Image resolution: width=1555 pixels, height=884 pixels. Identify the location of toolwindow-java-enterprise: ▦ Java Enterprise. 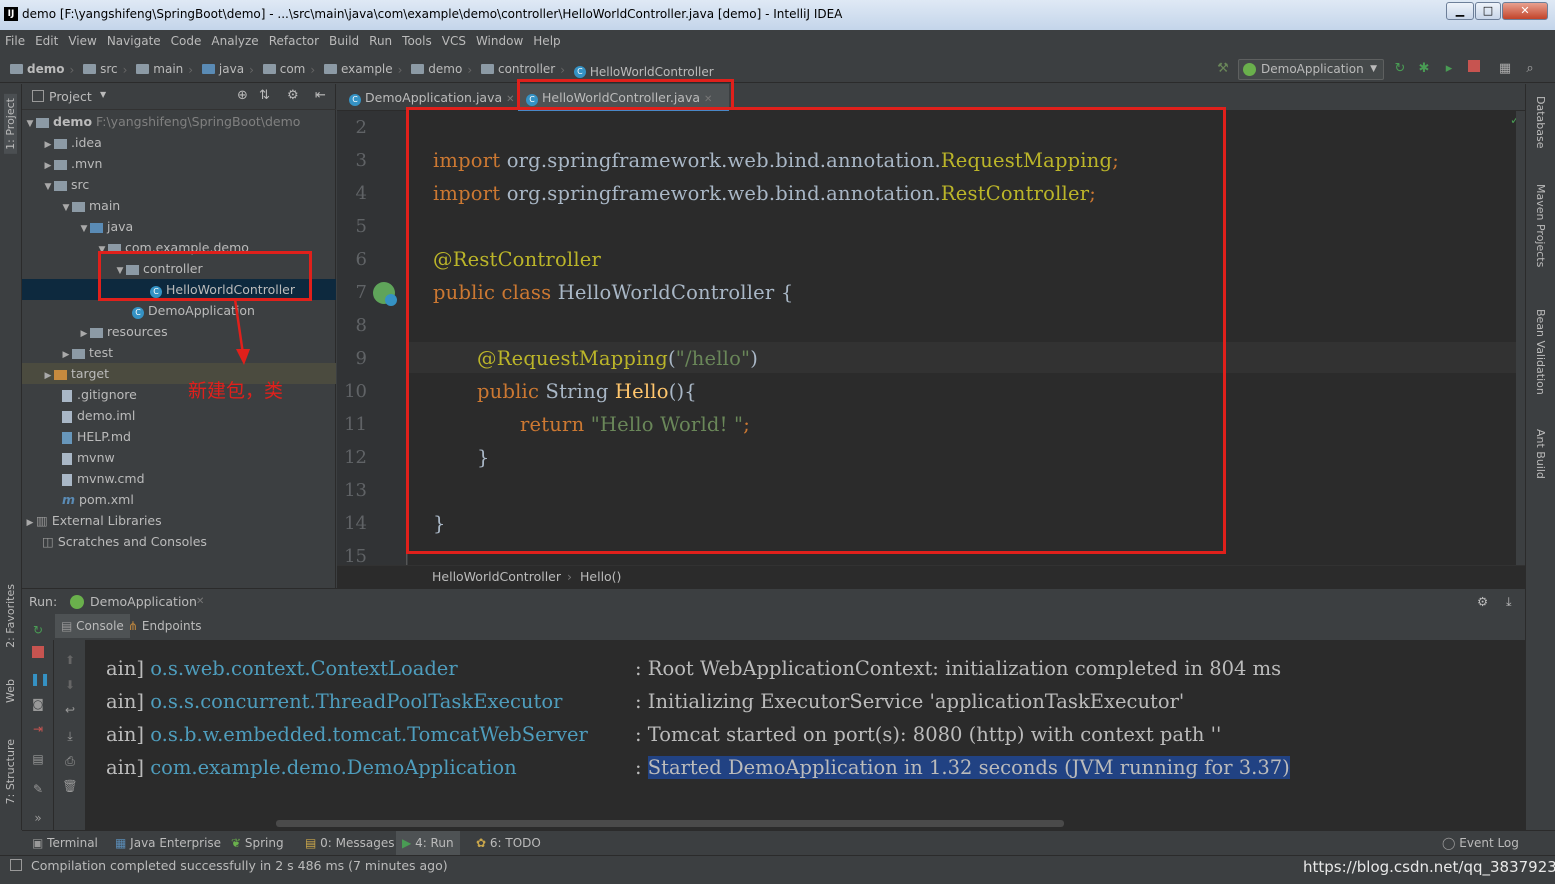
(168, 843).